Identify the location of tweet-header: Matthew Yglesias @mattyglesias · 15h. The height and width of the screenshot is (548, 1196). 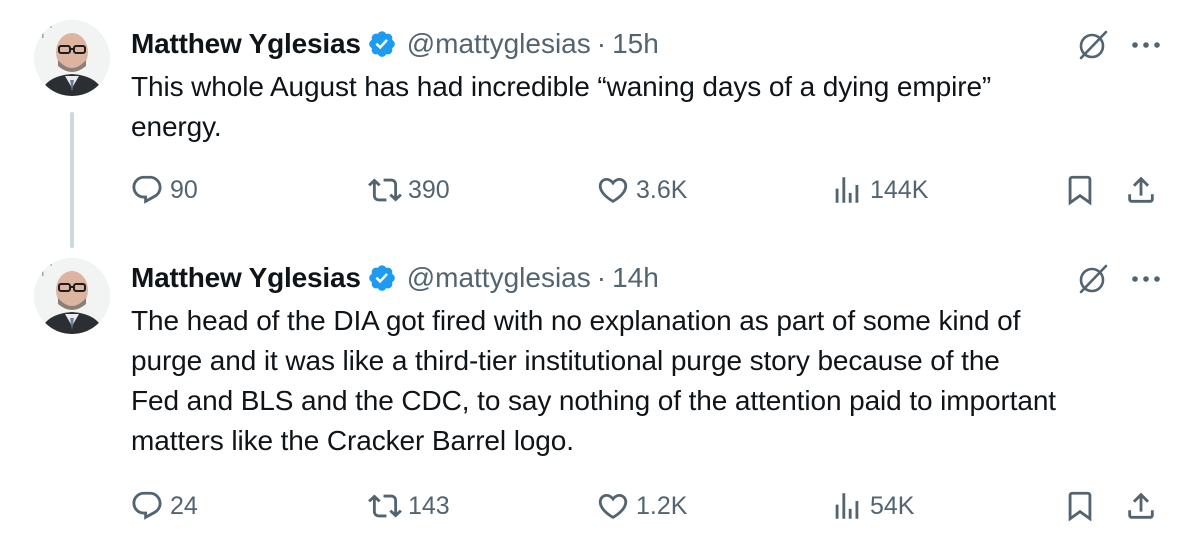
(395, 44).